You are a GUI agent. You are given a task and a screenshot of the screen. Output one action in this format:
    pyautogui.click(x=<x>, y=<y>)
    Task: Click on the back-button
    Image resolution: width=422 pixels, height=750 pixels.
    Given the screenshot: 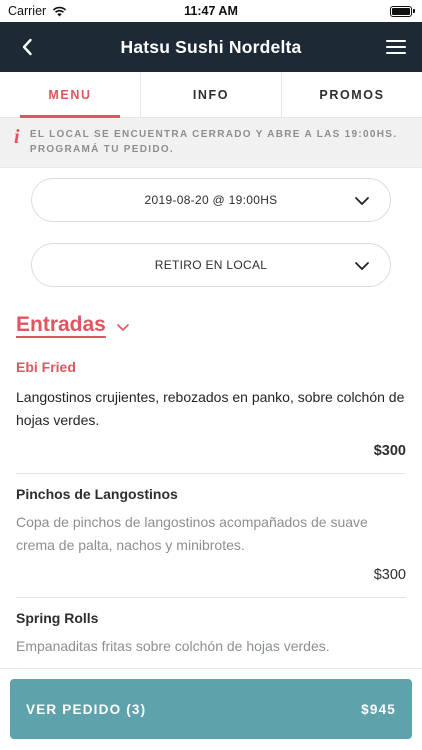 What is the action you would take?
    pyautogui.click(x=27, y=47)
    